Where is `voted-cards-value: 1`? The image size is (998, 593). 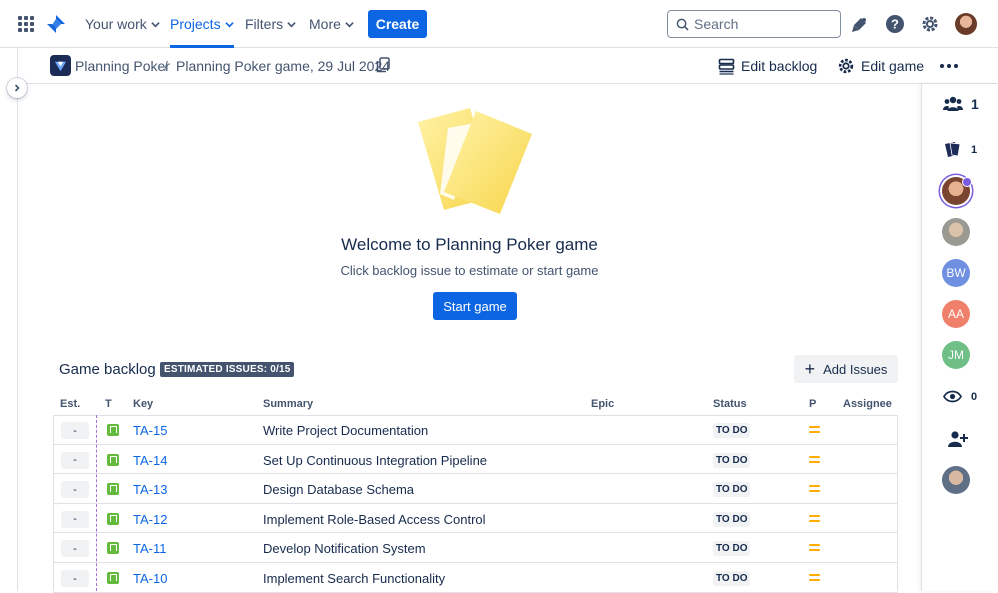
voted-cards-value: 1 is located at coordinates (974, 149).